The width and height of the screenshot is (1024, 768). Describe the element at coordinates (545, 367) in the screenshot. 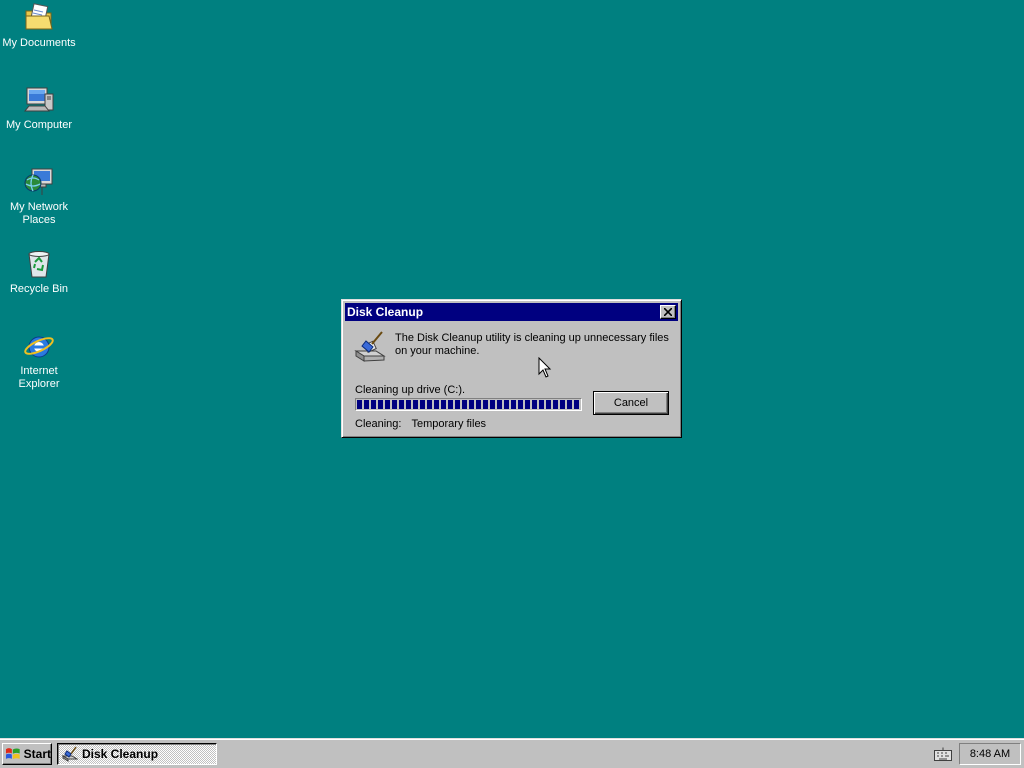

I see `mouse-cursor-icon` at that location.